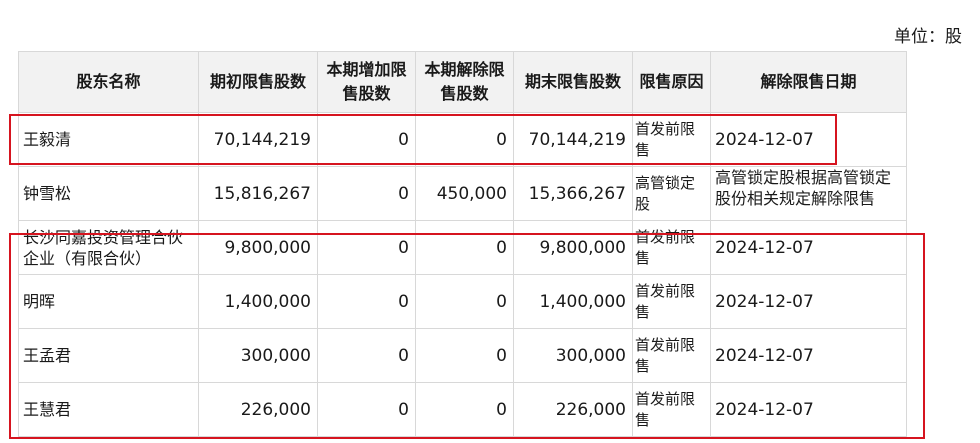 Image resolution: width=980 pixels, height=443 pixels. What do you see at coordinates (108, 193) in the screenshot?
I see `shareholder-name: 钟雪松` at bounding box center [108, 193].